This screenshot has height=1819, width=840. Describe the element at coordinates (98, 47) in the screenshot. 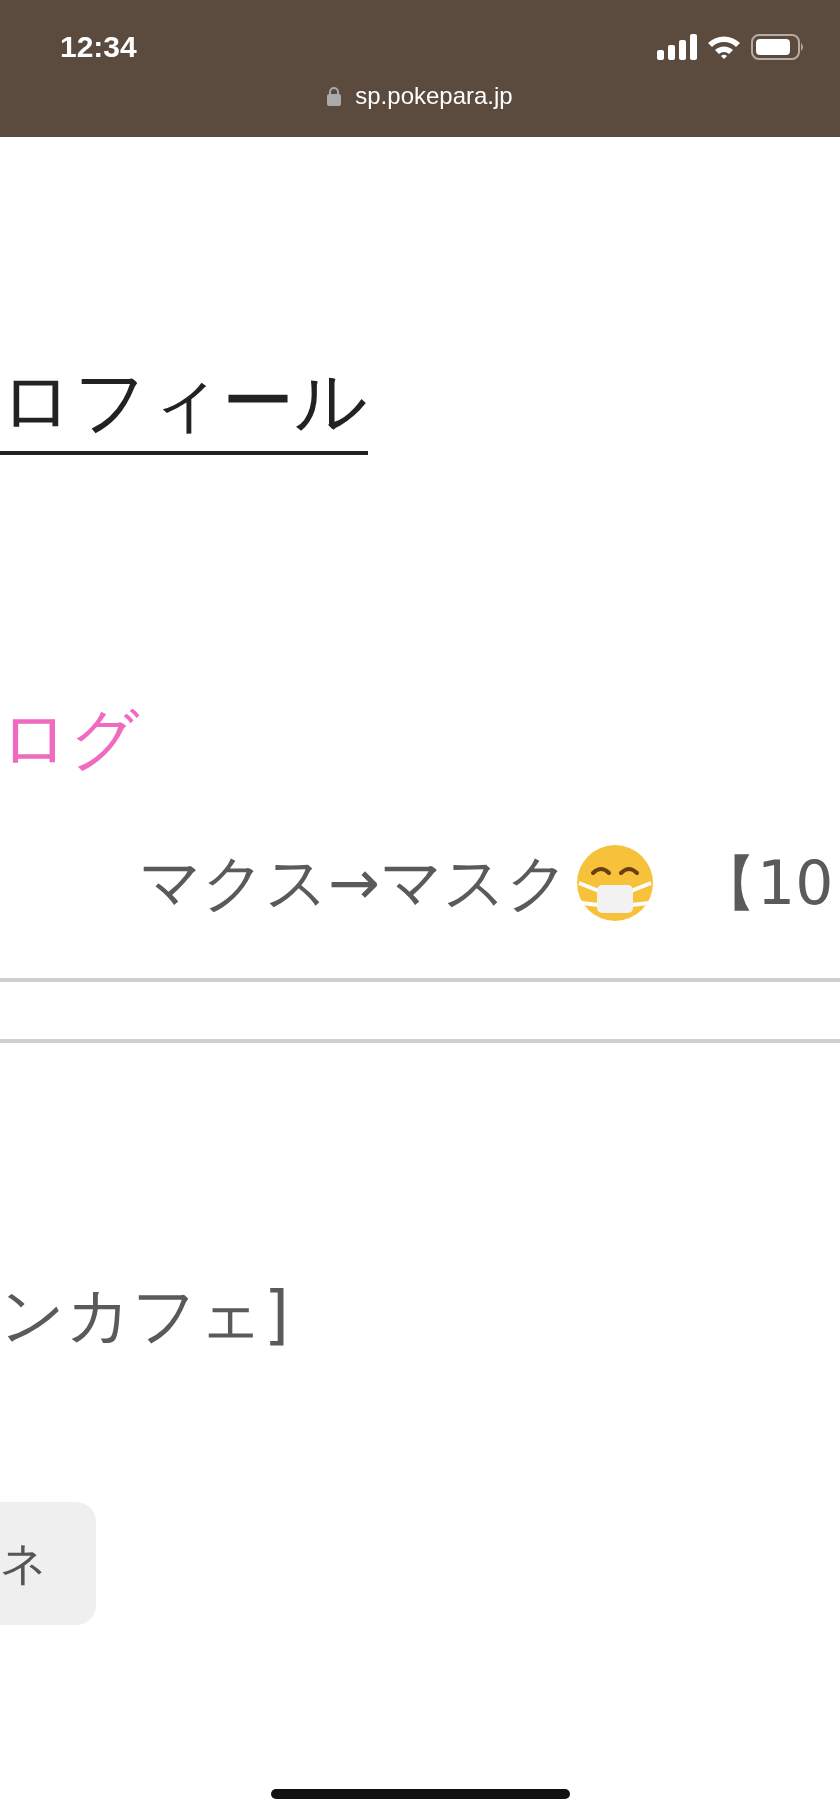

I see `clock-time: 12:34` at that location.